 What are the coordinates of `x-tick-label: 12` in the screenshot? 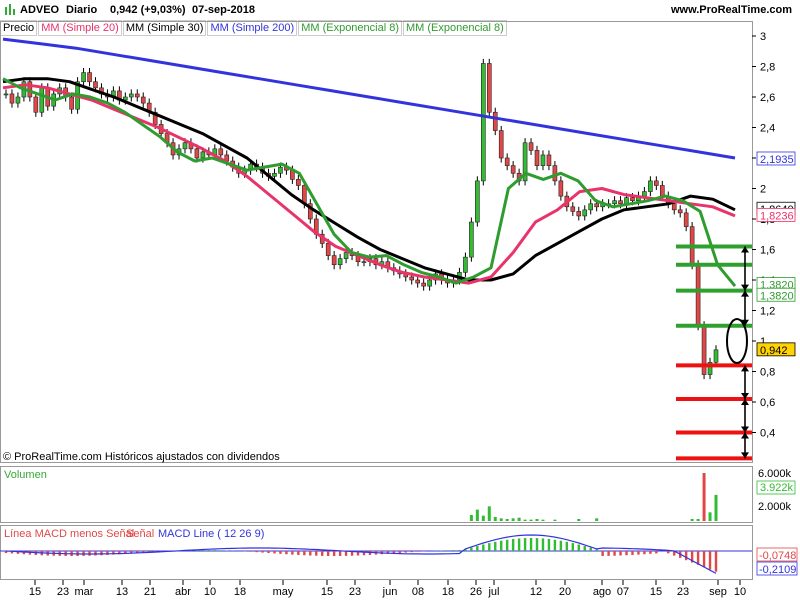 It's located at (536, 592).